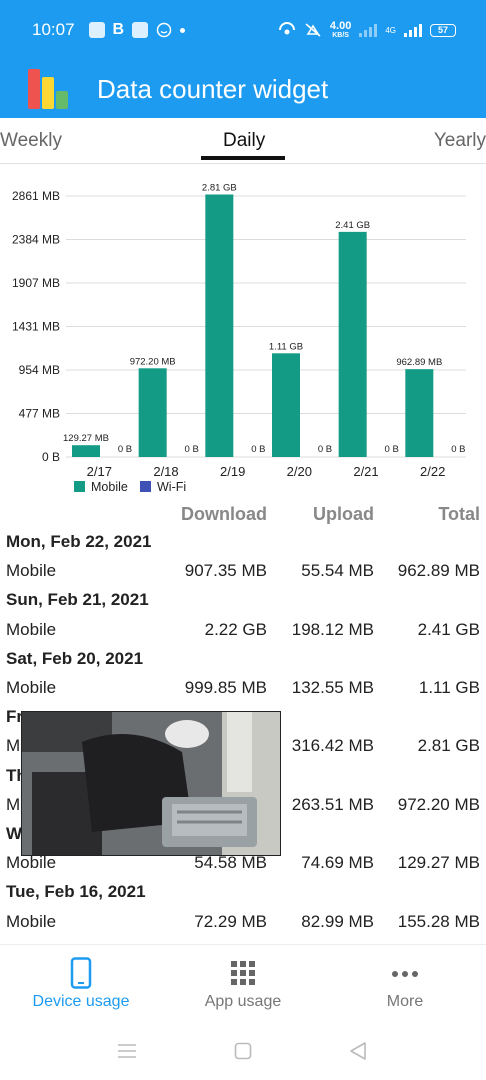  Describe the element at coordinates (419, 362) in the screenshot. I see `bar-label-mobile: 962.89 MB` at that location.